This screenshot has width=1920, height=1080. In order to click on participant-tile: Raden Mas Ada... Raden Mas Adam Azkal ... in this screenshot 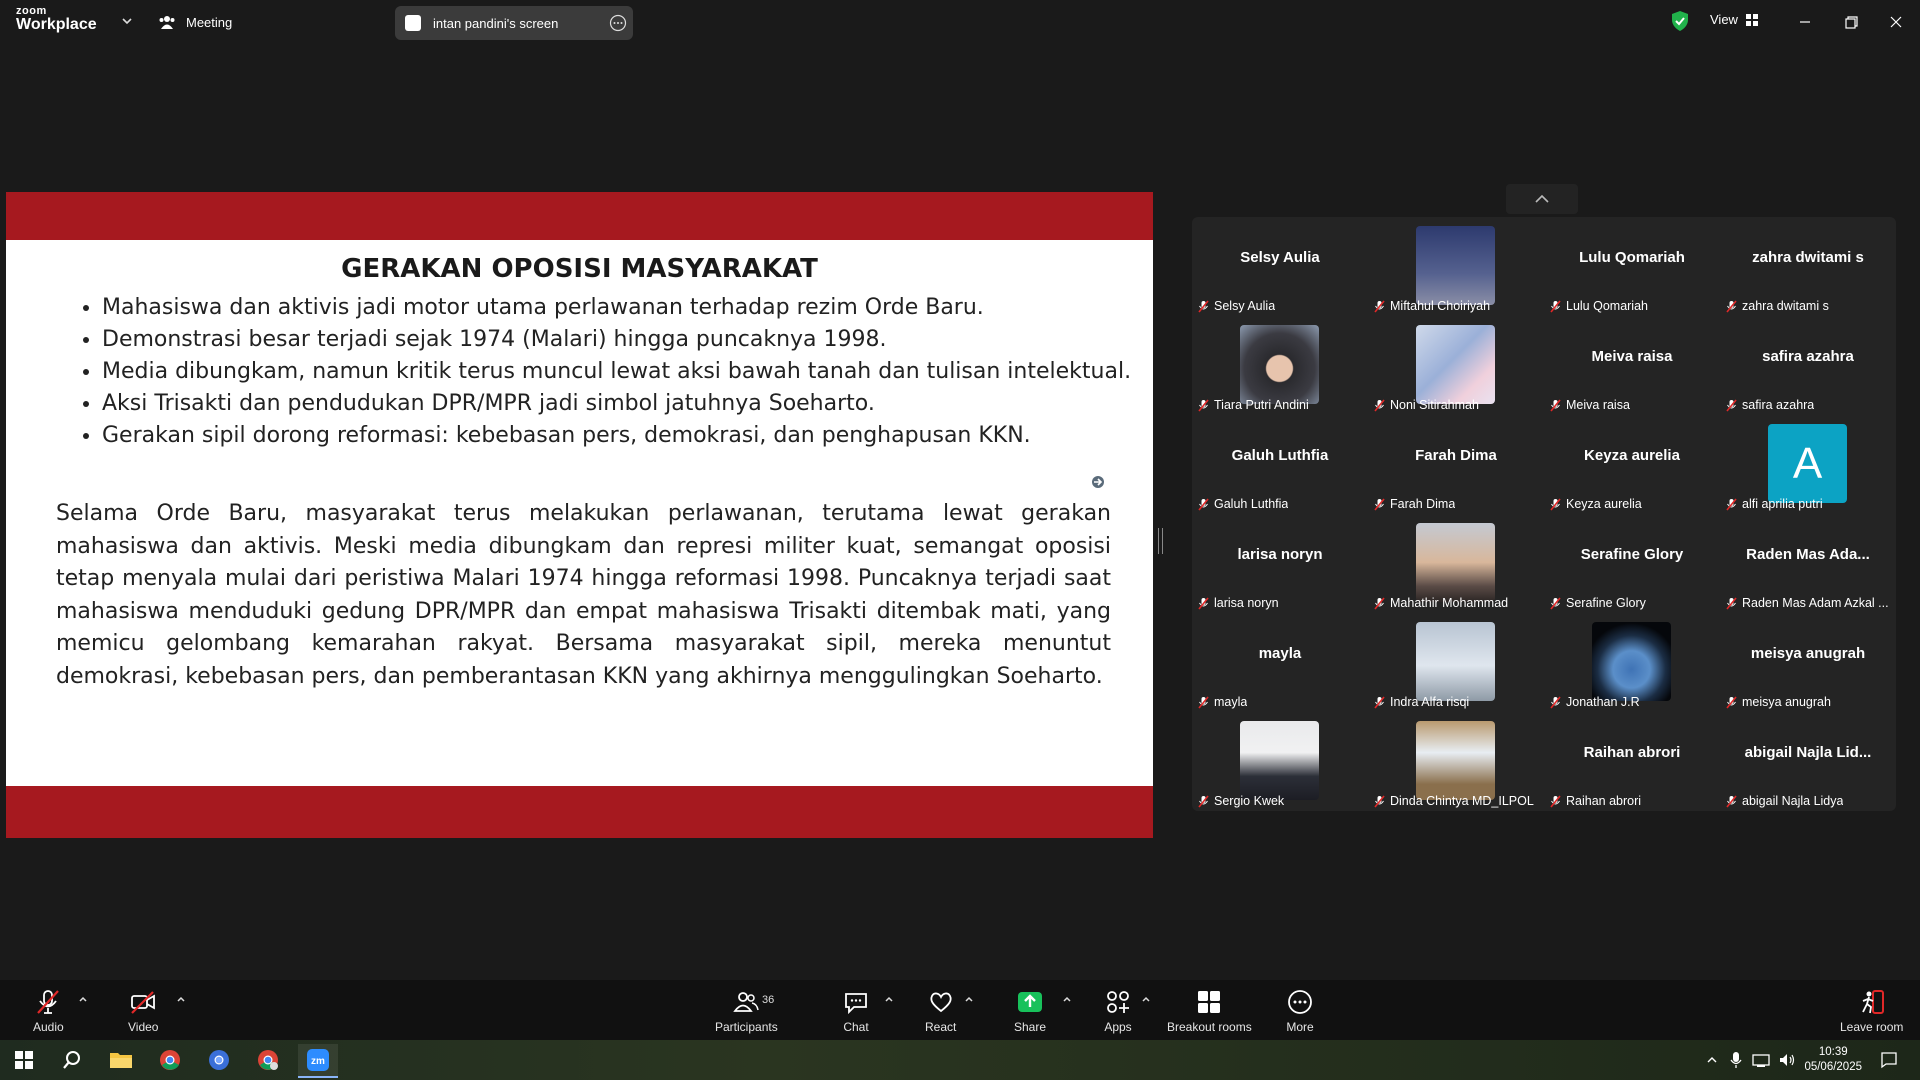, I will do `click(1808, 563)`.